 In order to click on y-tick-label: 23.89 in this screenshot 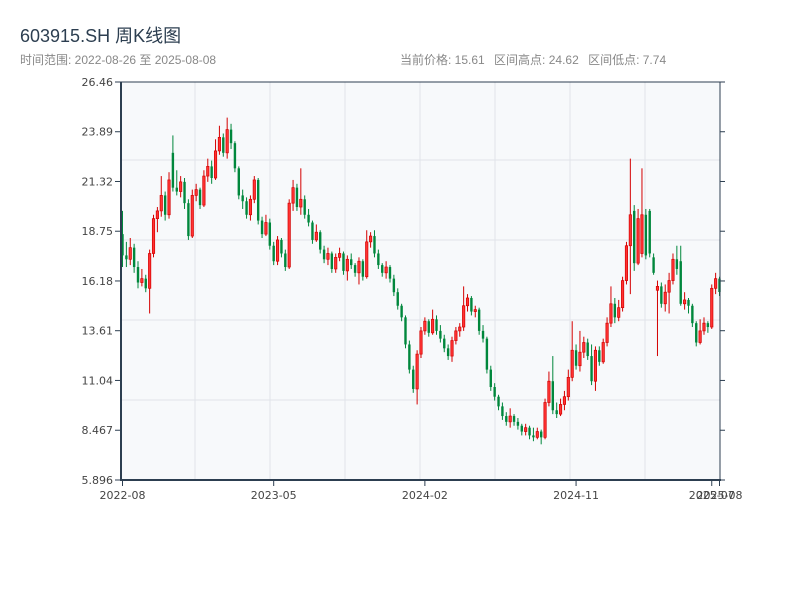, I will do `click(98, 132)`.